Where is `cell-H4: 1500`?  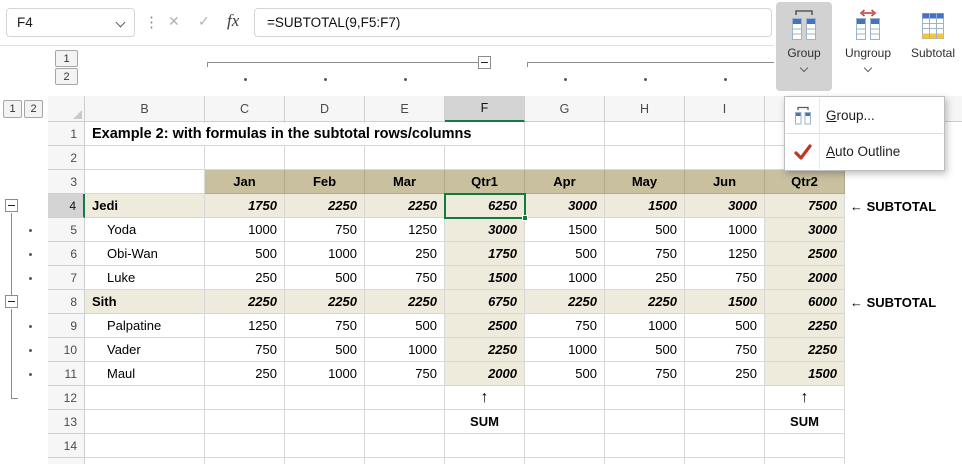
cell-H4: 1500 is located at coordinates (645, 206).